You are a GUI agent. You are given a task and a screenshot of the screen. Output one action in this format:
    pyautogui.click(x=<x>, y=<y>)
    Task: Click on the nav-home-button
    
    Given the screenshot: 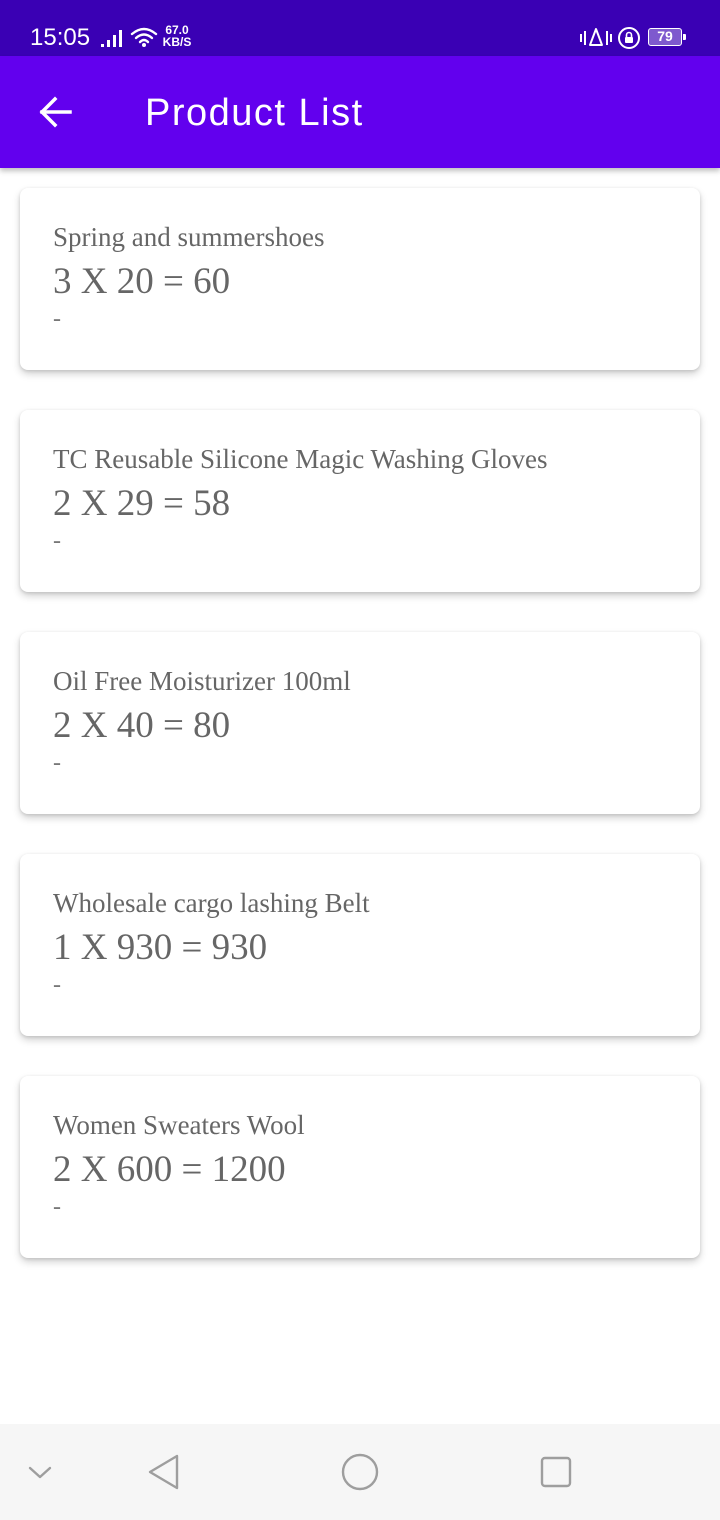 What is the action you would take?
    pyautogui.click(x=360, y=1472)
    